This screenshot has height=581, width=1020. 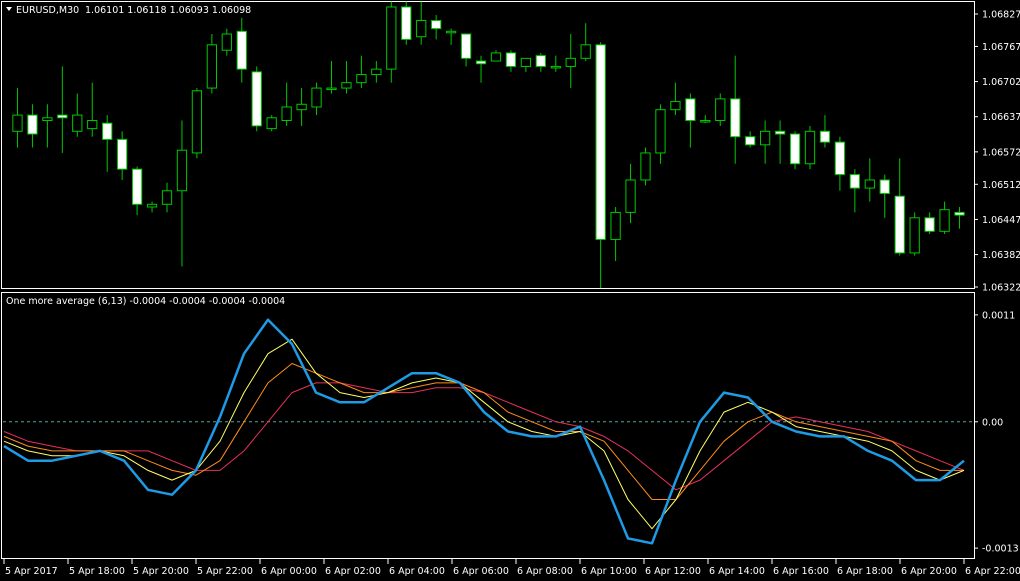 What do you see at coordinates (998, 315) in the screenshot?
I see `indicator-tick-label: 0.0011` at bounding box center [998, 315].